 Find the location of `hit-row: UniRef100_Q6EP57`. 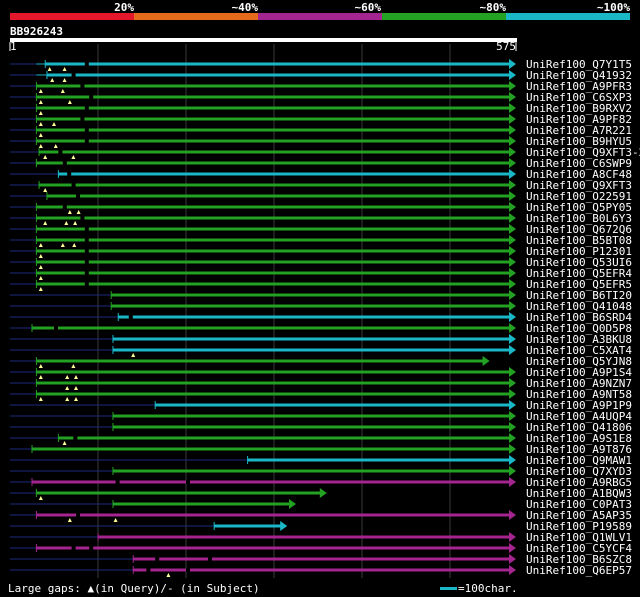

hit-row: UniRef100_Q6EP57 is located at coordinates (321, 570).